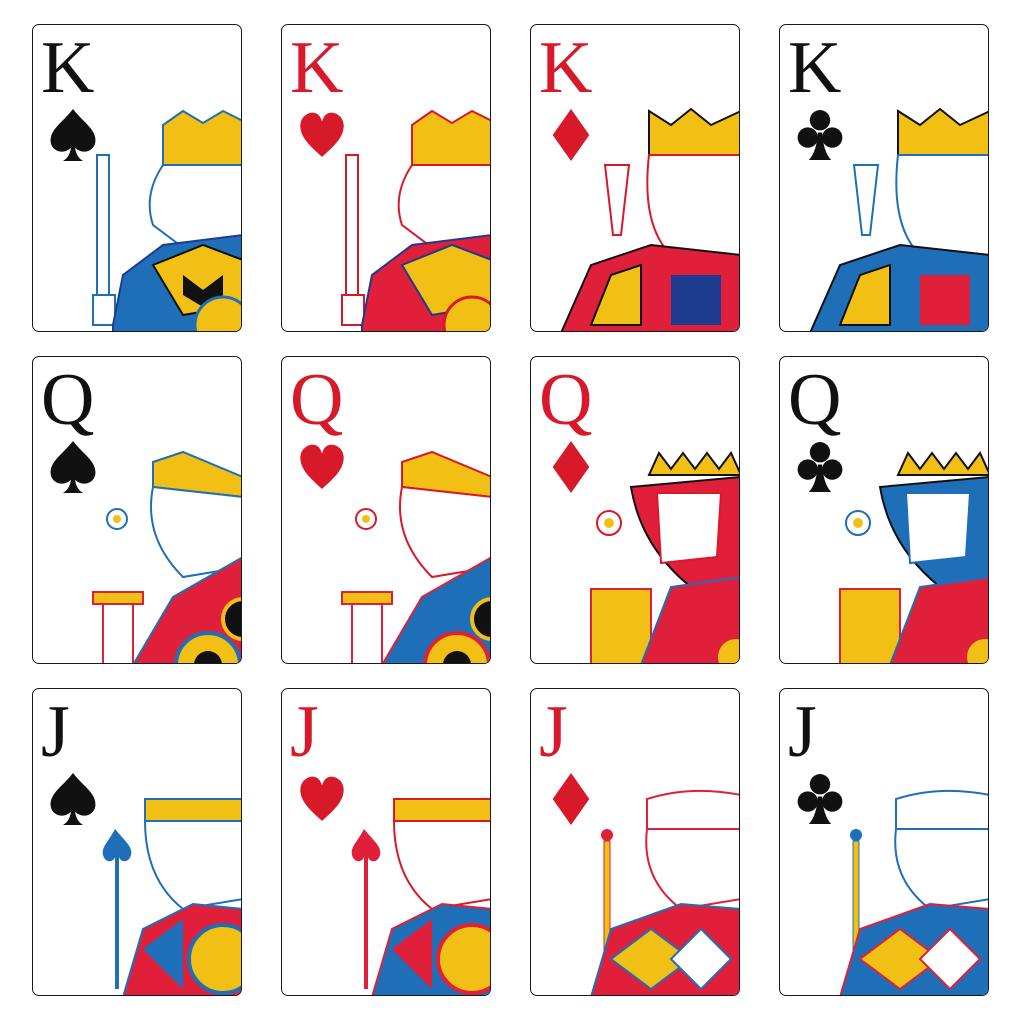 The image size is (1024, 1024). Describe the element at coordinates (884, 842) in the screenshot. I see `card-jack-of-clubs: J` at that location.